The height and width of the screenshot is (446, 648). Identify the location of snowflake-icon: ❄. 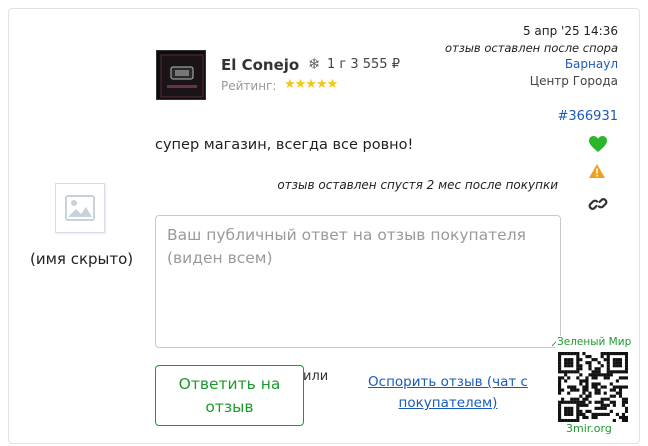
(314, 64).